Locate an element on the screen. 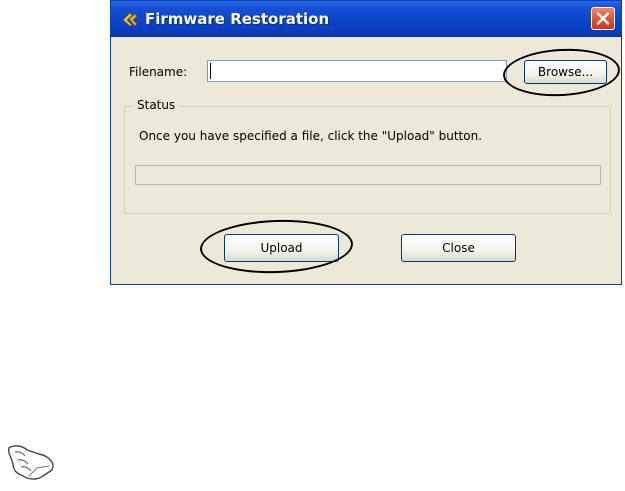  close-icon is located at coordinates (603, 18).